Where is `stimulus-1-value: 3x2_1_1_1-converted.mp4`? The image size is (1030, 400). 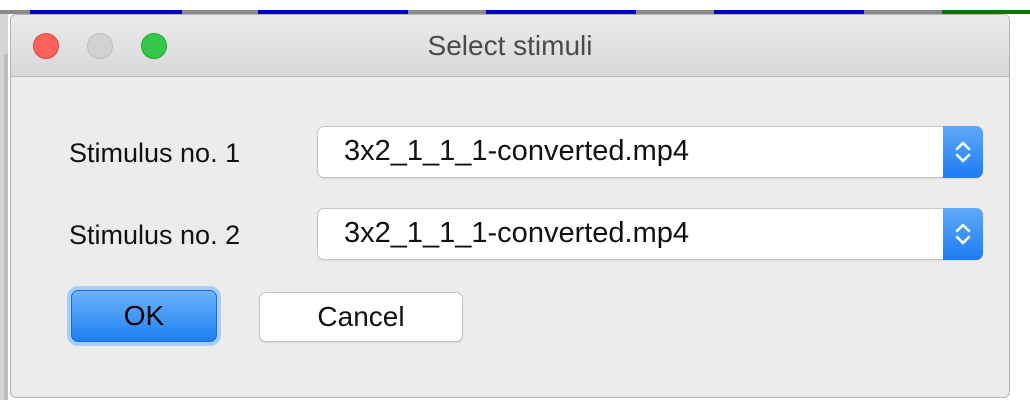
stimulus-1-value: 3x2_1_1_1-converted.mp4 is located at coordinates (517, 151).